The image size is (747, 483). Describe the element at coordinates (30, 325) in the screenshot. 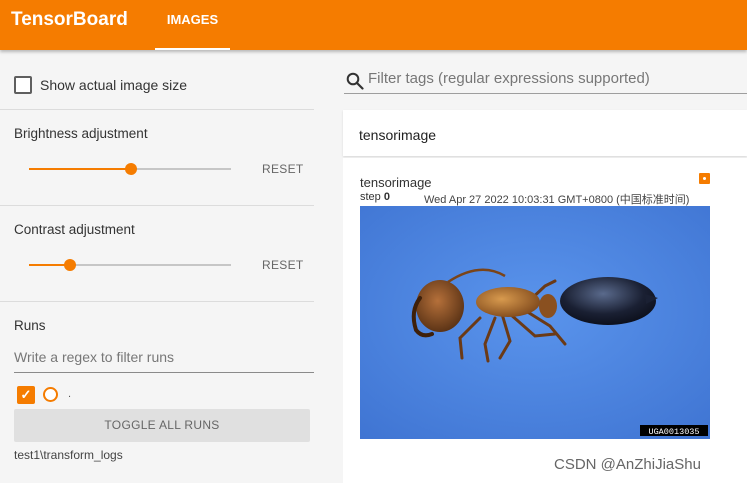

I see `runs-title: Runs` at that location.